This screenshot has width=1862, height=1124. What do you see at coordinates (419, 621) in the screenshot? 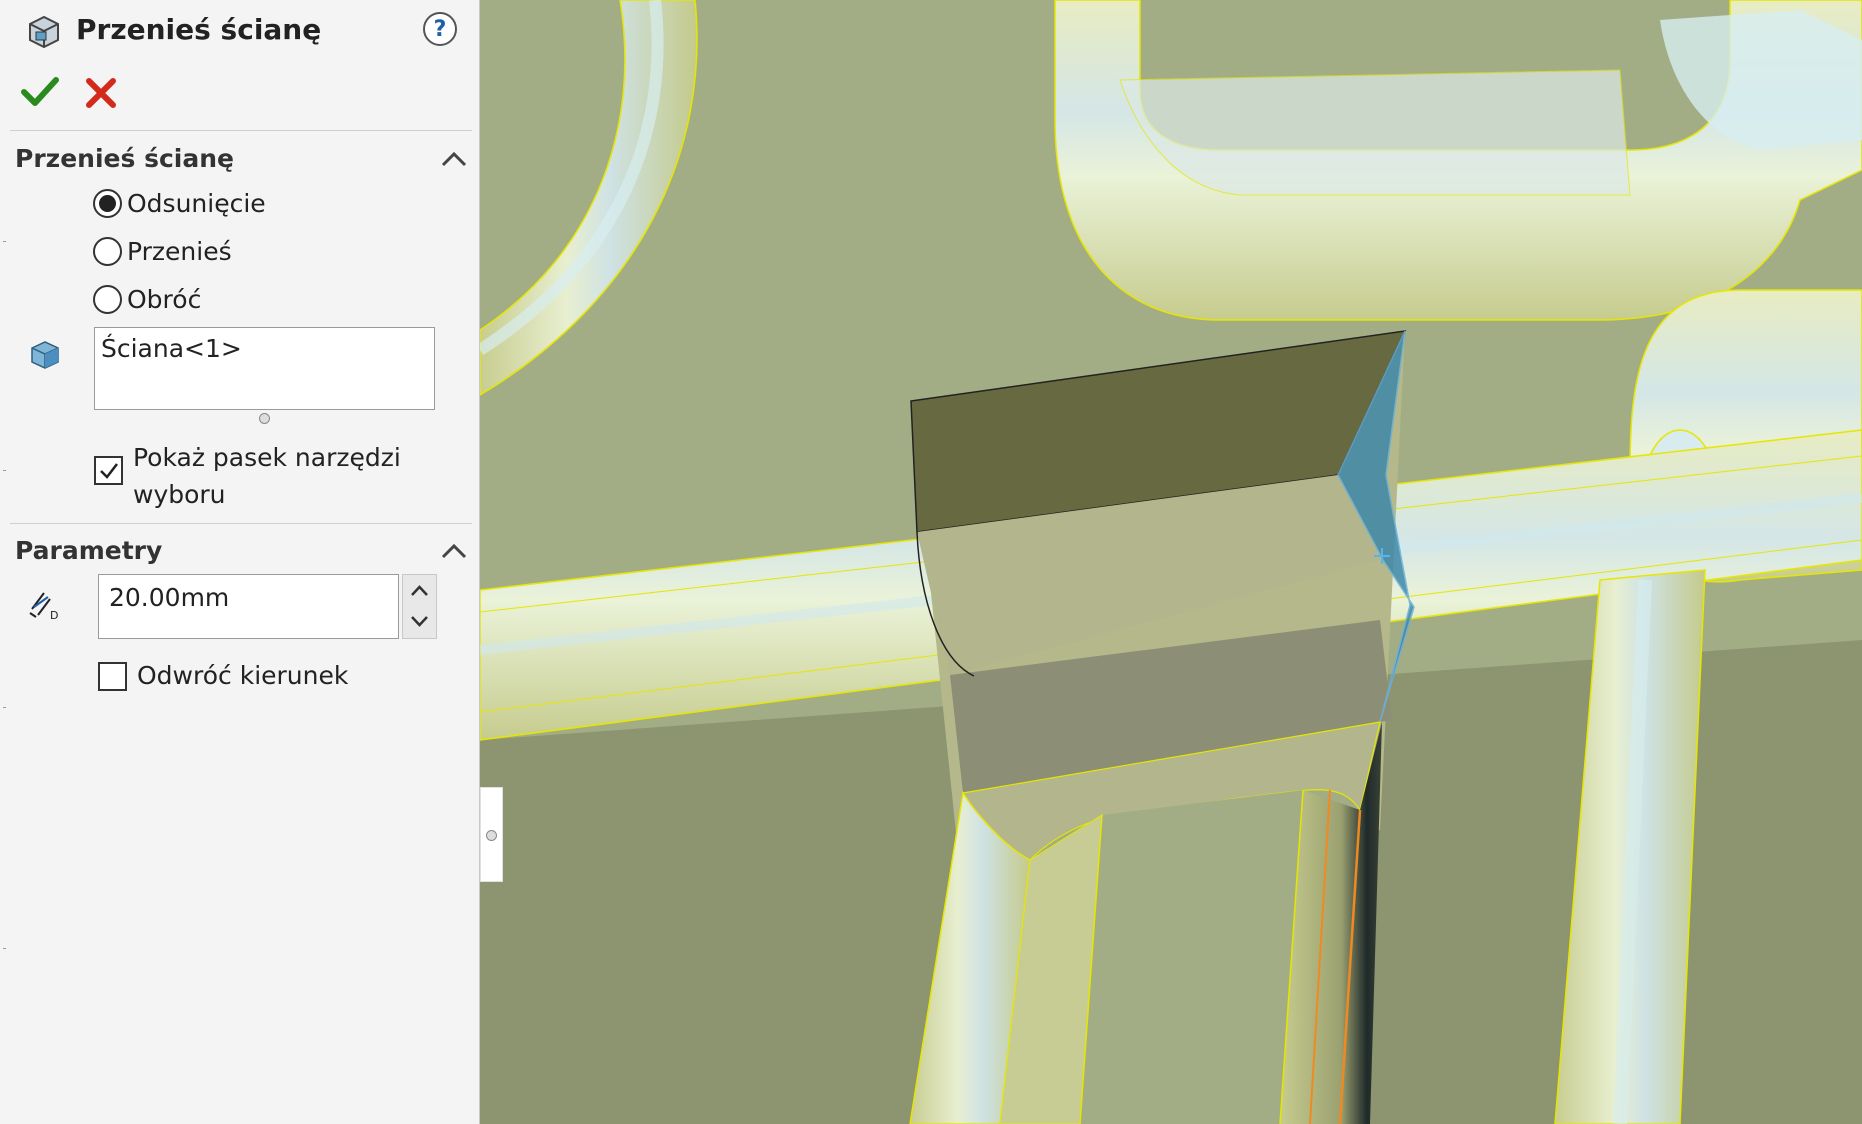
I see `chevron-down-icon` at bounding box center [419, 621].